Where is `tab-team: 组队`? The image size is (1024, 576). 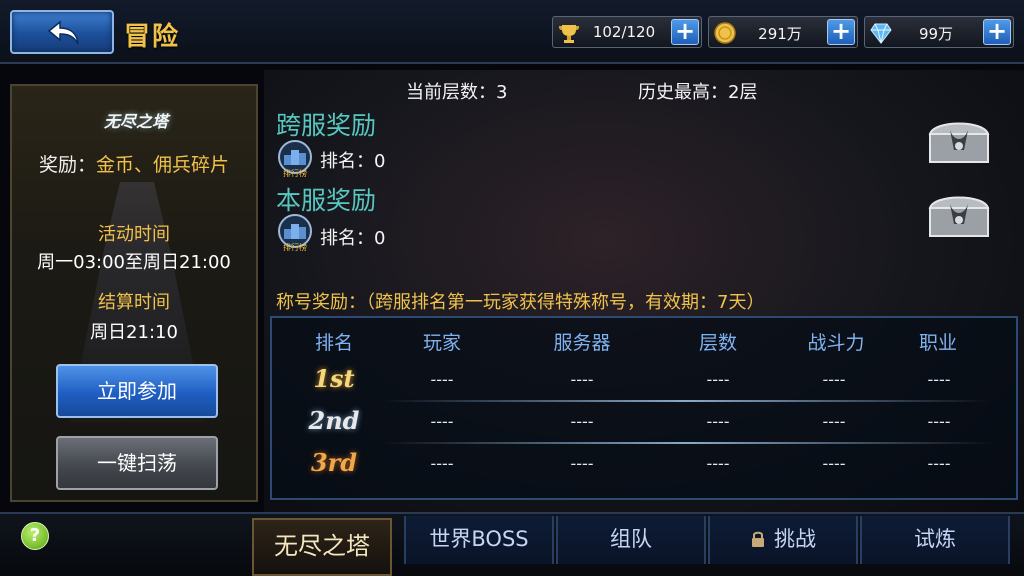 tab-team: 组队 is located at coordinates (631, 540).